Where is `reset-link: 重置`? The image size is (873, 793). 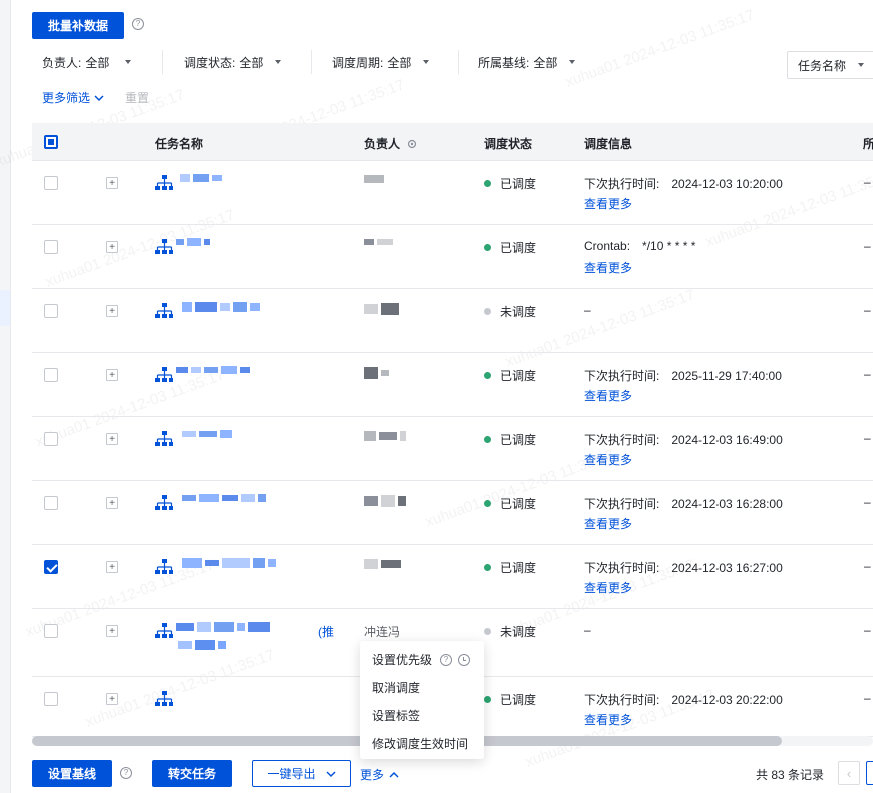
reset-link: 重置 is located at coordinates (137, 97).